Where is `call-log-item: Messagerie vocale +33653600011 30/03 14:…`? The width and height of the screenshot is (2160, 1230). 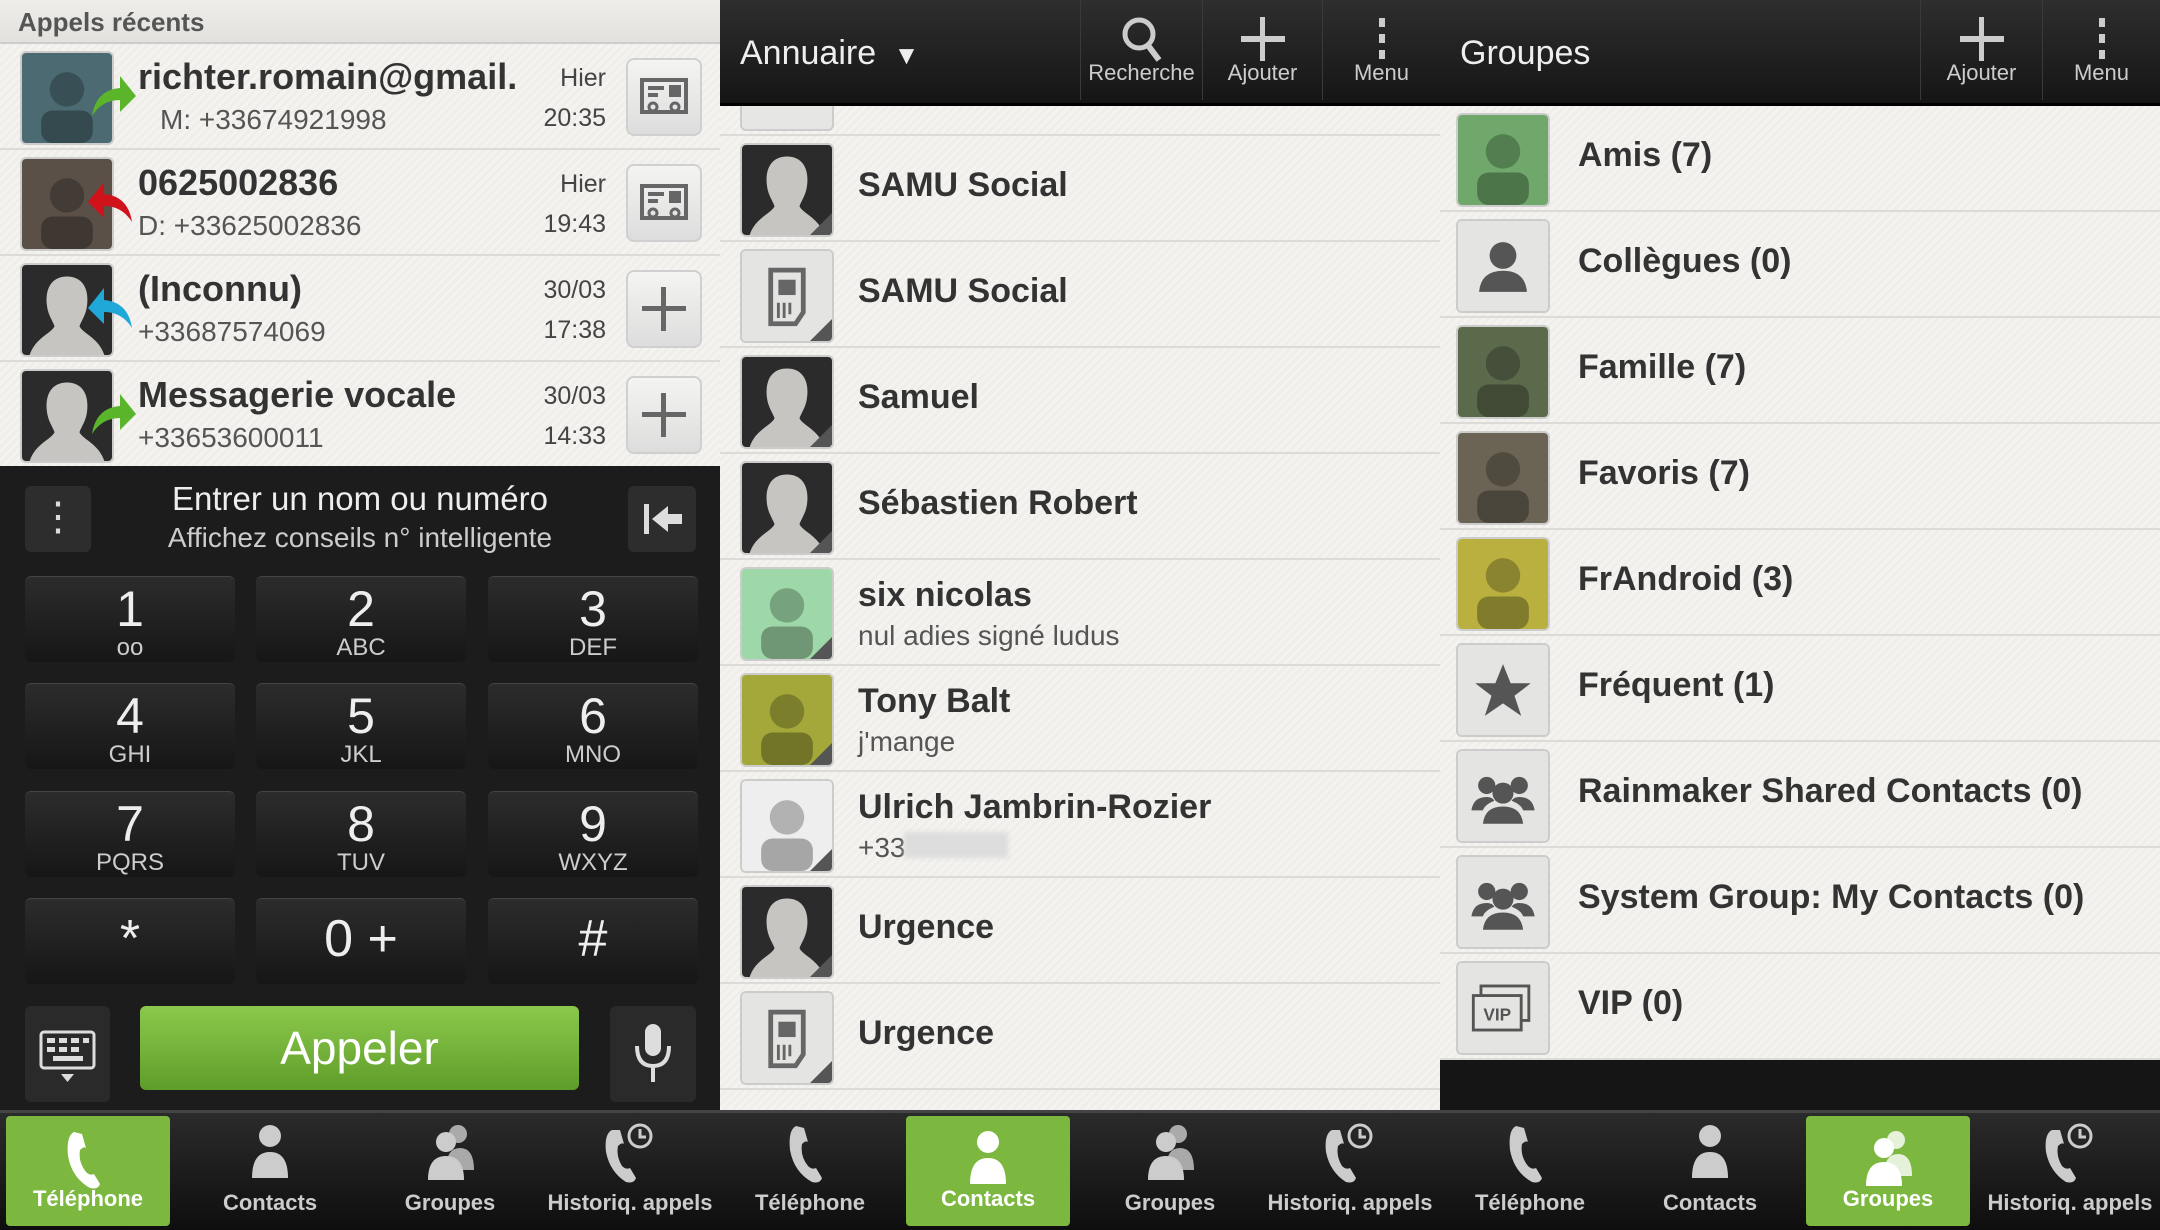 call-log-item: Messagerie vocale +33653600011 30/03 14:… is located at coordinates (360, 415).